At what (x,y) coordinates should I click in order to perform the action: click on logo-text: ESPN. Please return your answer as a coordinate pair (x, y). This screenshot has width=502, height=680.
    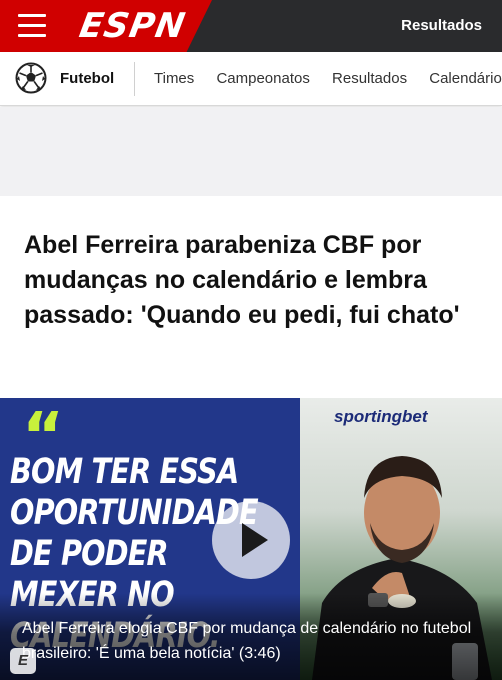
    Looking at the image, I should click on (132, 26).